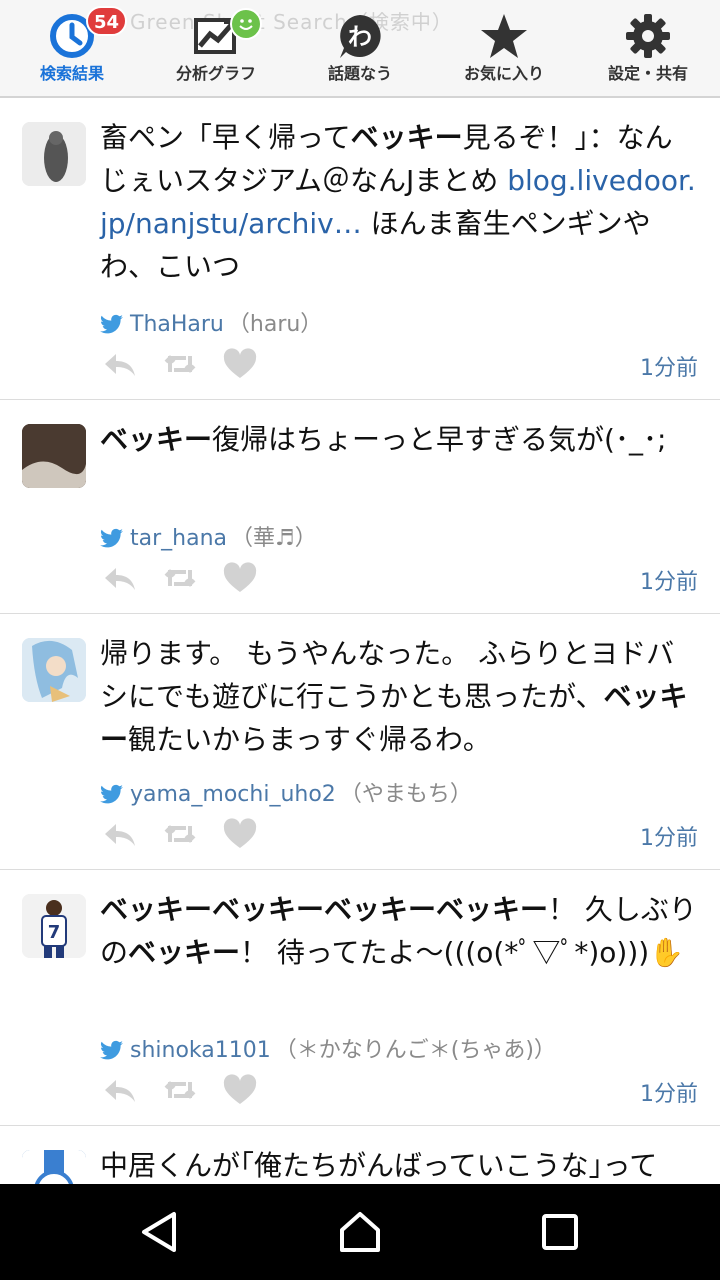 The height and width of the screenshot is (1280, 720). Describe the element at coordinates (225, 137) in the screenshot. I see `text-segment: 畜ペン「早く帰って` at that location.